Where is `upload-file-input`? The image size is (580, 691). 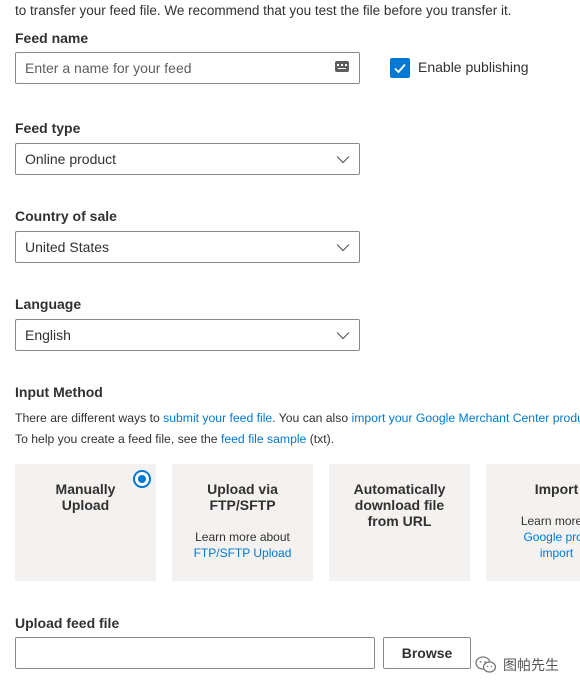 upload-file-input is located at coordinates (195, 653).